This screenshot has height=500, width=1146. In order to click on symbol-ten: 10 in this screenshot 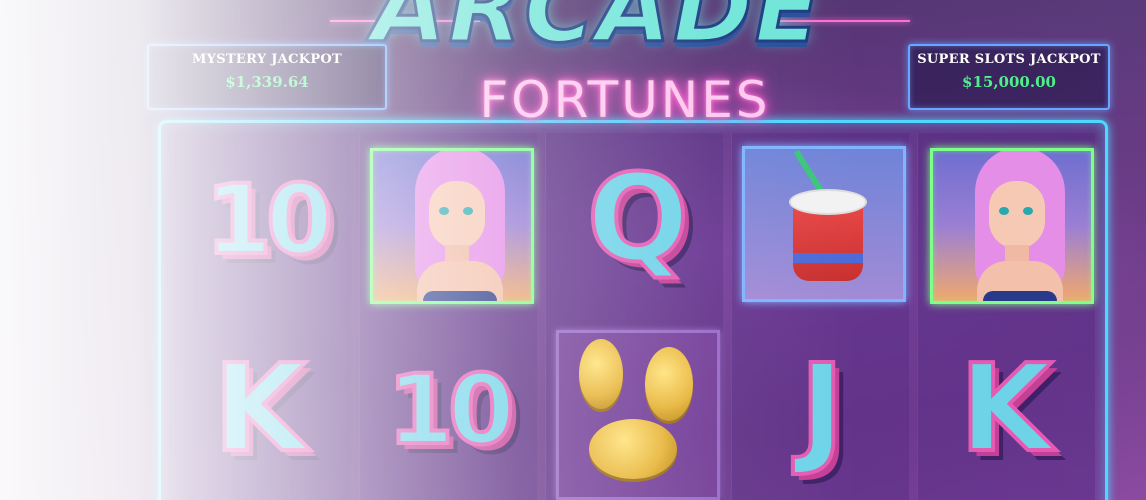, I will do `click(266, 220)`.